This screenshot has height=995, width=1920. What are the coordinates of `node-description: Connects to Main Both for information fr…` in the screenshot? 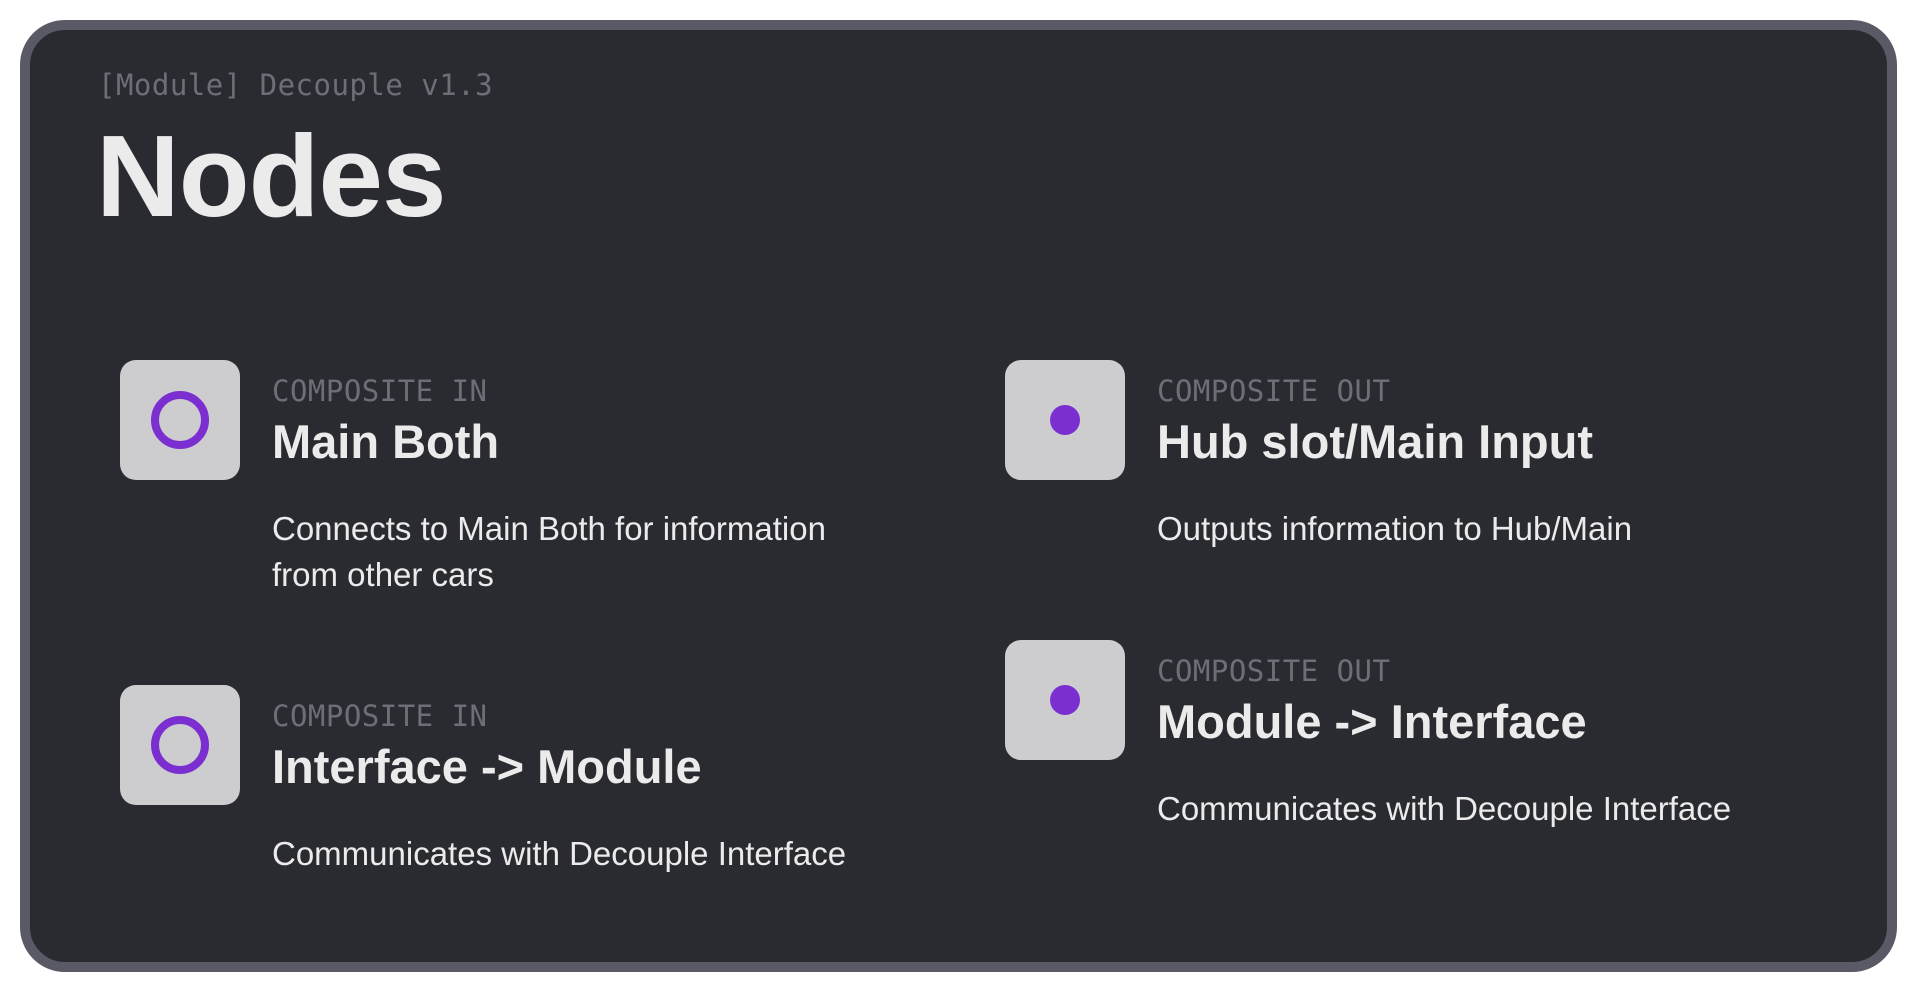 It's located at (549, 551).